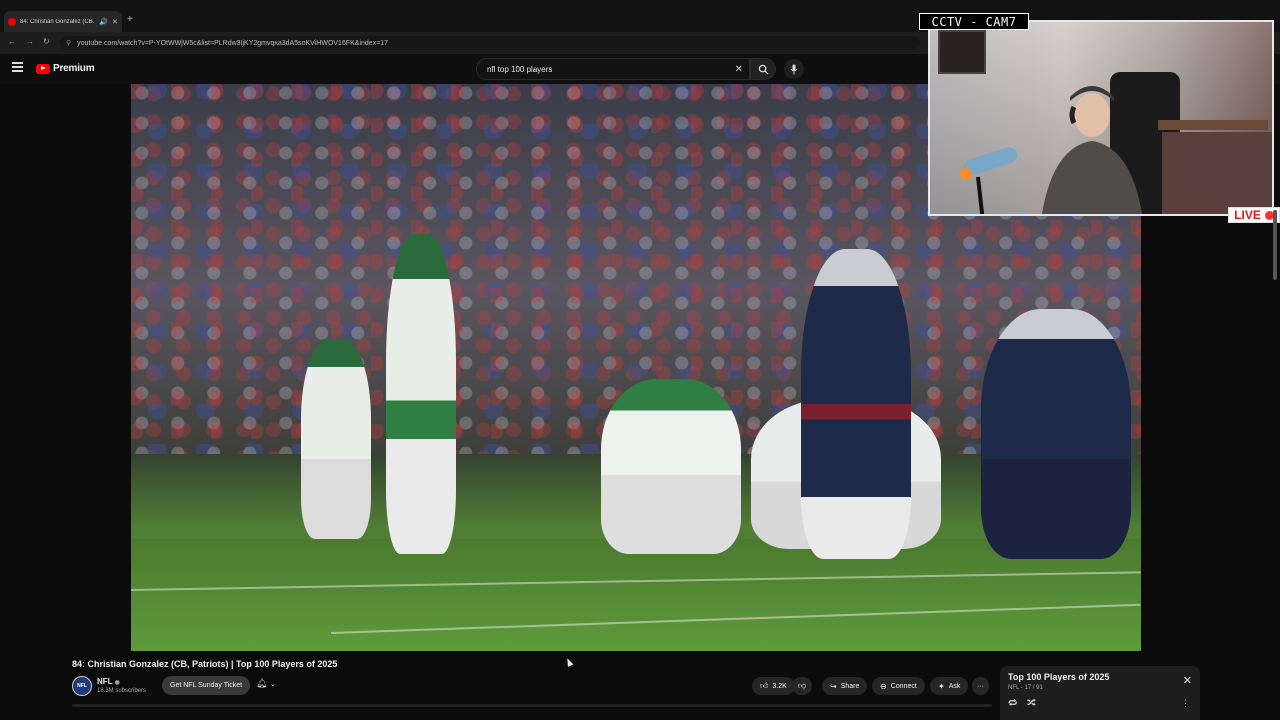  I want to click on connect-button: ⊖ Connect, so click(898, 686).